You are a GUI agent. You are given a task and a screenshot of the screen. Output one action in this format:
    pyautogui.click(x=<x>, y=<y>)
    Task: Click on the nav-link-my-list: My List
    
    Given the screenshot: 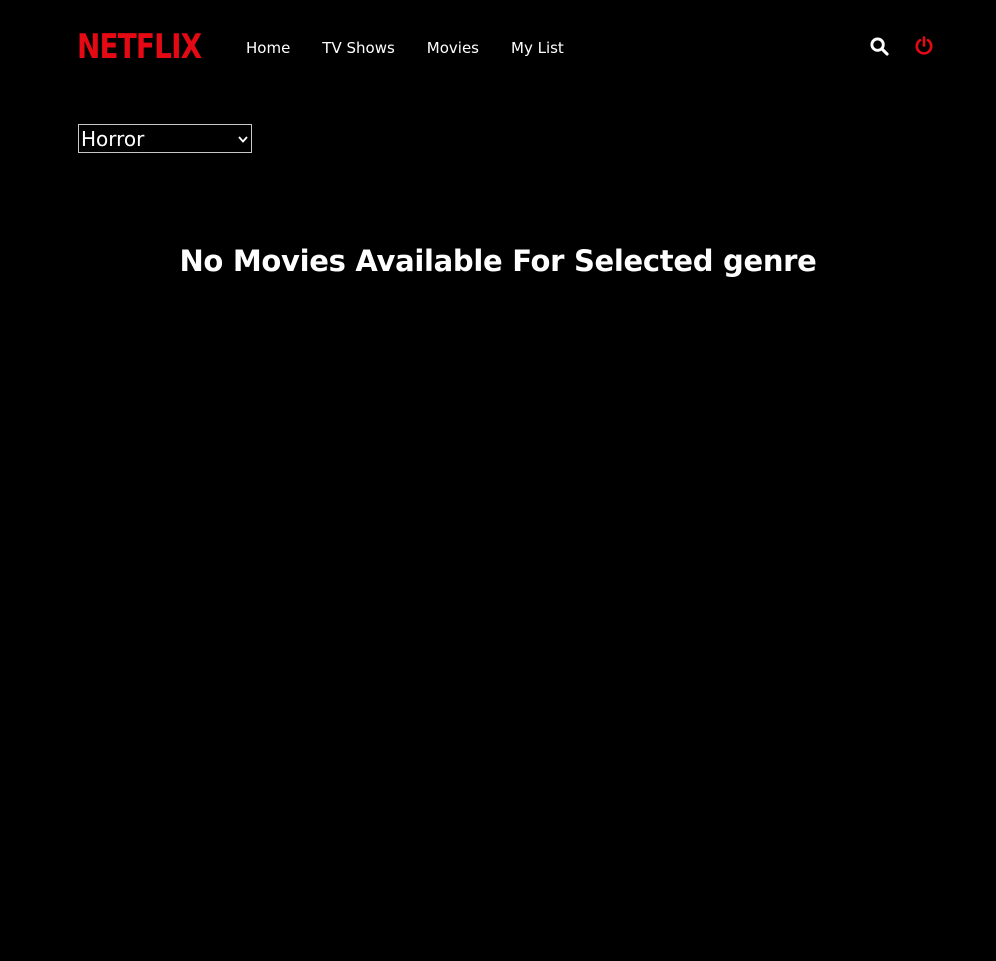 What is the action you would take?
    pyautogui.click(x=537, y=48)
    